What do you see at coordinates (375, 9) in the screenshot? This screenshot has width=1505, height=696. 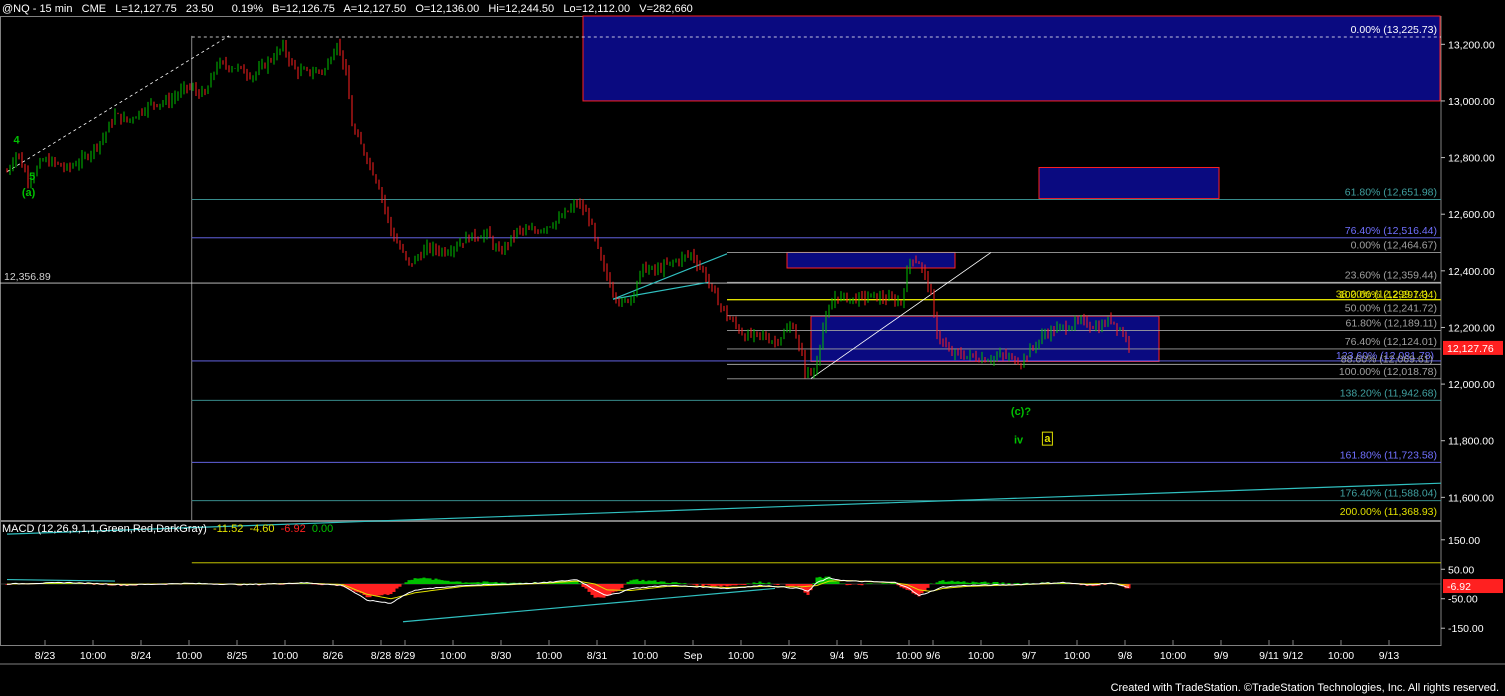 I see `ask-price: A=12,127.50` at bounding box center [375, 9].